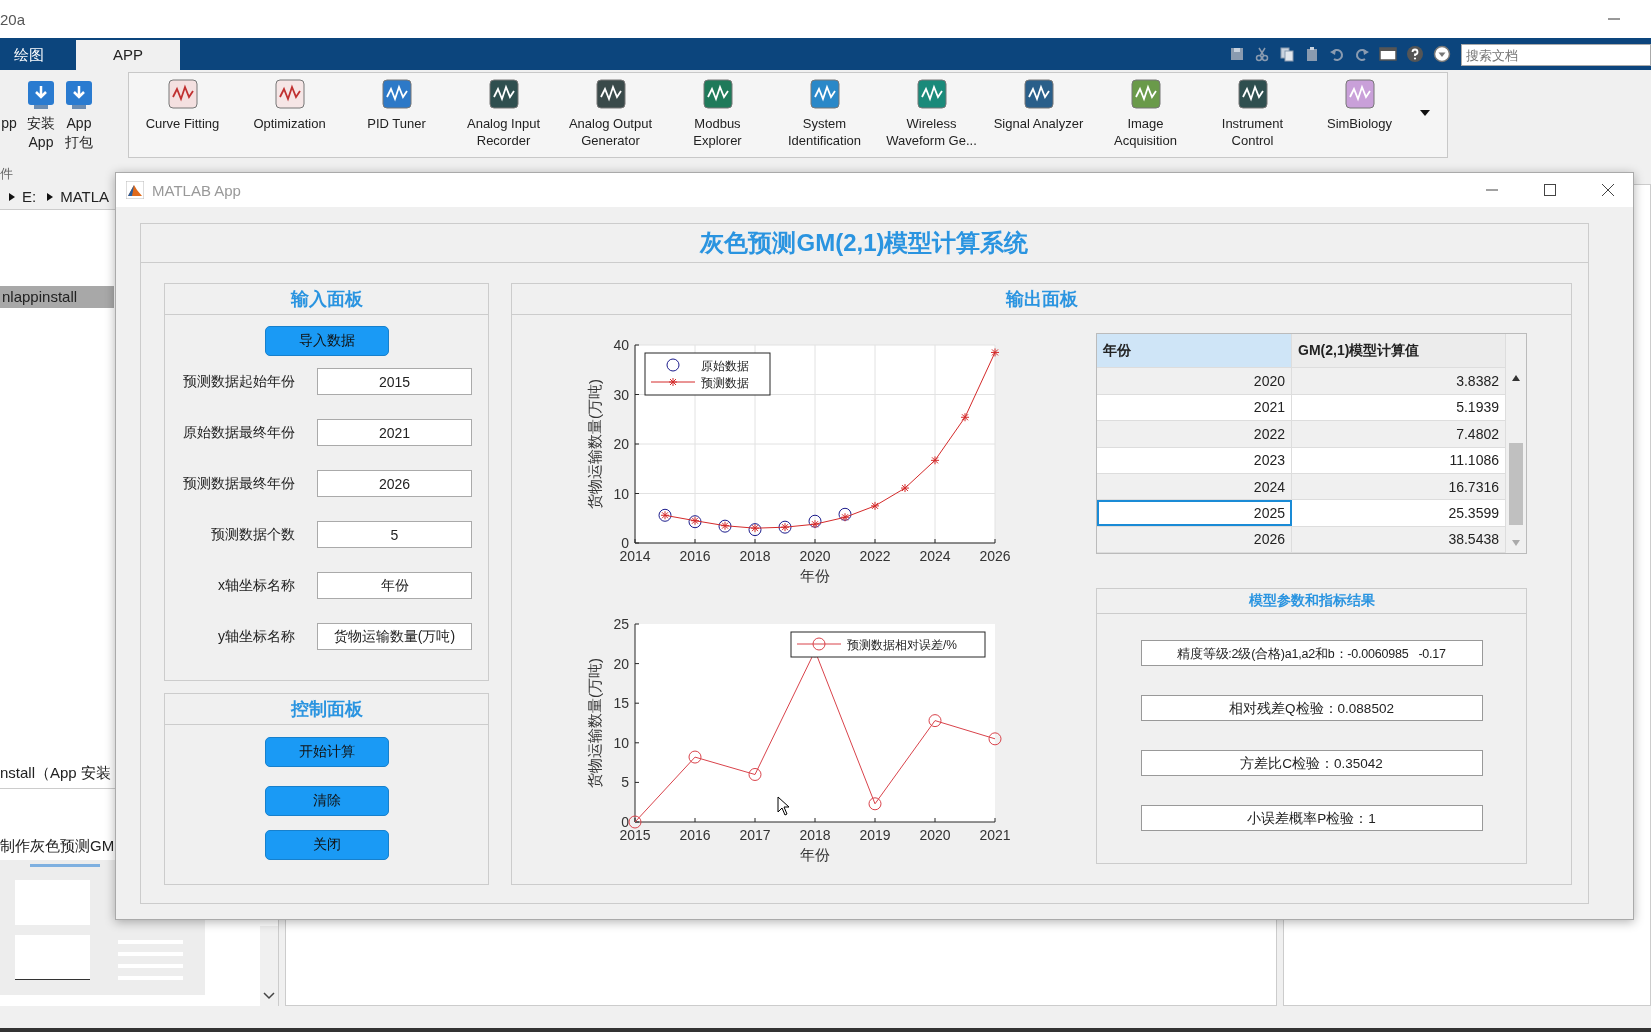 The width and height of the screenshot is (1651, 1032). What do you see at coordinates (1398, 351) in the screenshot?
I see `column-header: GM(2,1)模型计算值` at bounding box center [1398, 351].